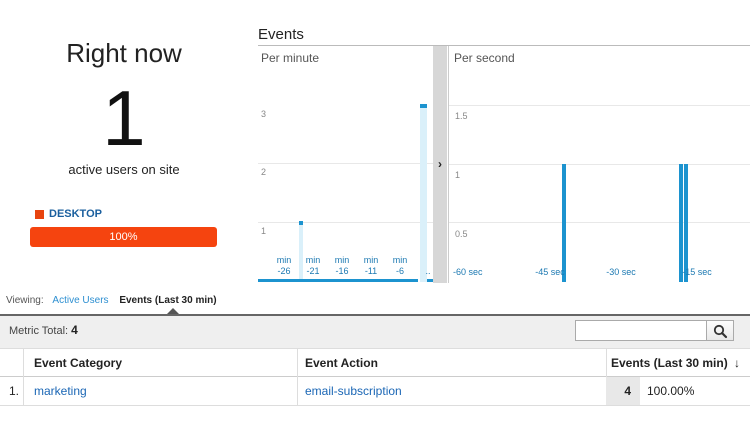  I want to click on event-category-link: marketing, so click(60, 391).